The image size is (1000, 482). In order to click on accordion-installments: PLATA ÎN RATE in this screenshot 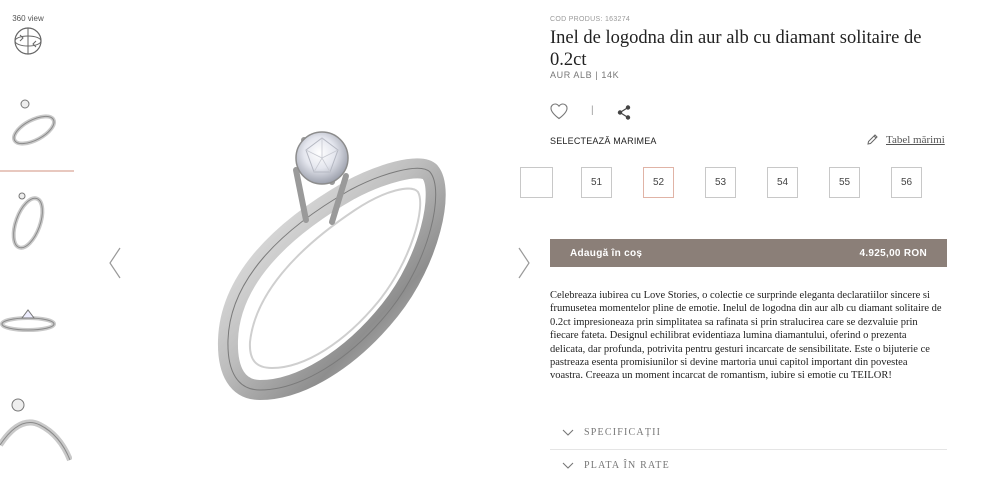, I will do `click(748, 467)`.